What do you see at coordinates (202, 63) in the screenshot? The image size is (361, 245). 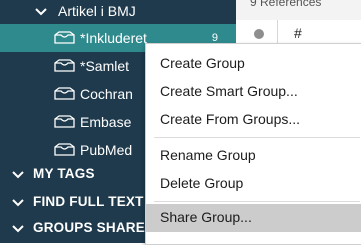 I see `menu-item-label: Create Group` at bounding box center [202, 63].